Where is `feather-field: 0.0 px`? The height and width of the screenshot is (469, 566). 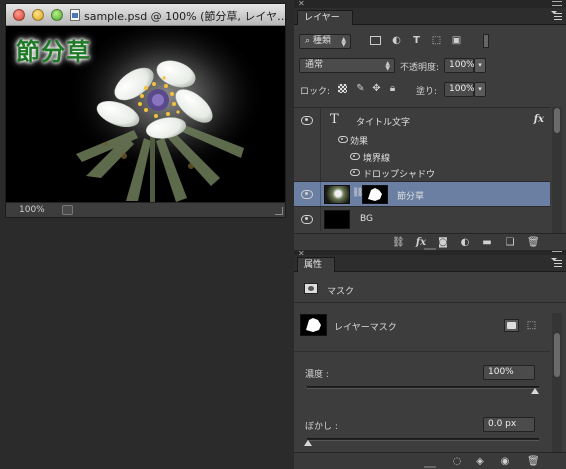
feather-field: 0.0 px is located at coordinates (509, 424).